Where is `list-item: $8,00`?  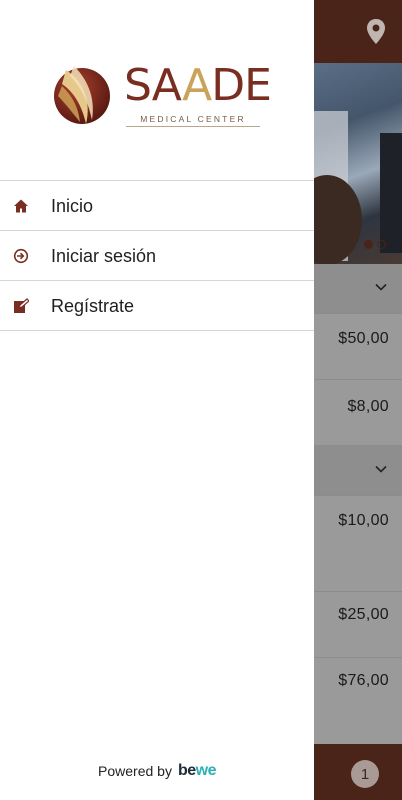 list-item: $8,00 is located at coordinates (358, 413).